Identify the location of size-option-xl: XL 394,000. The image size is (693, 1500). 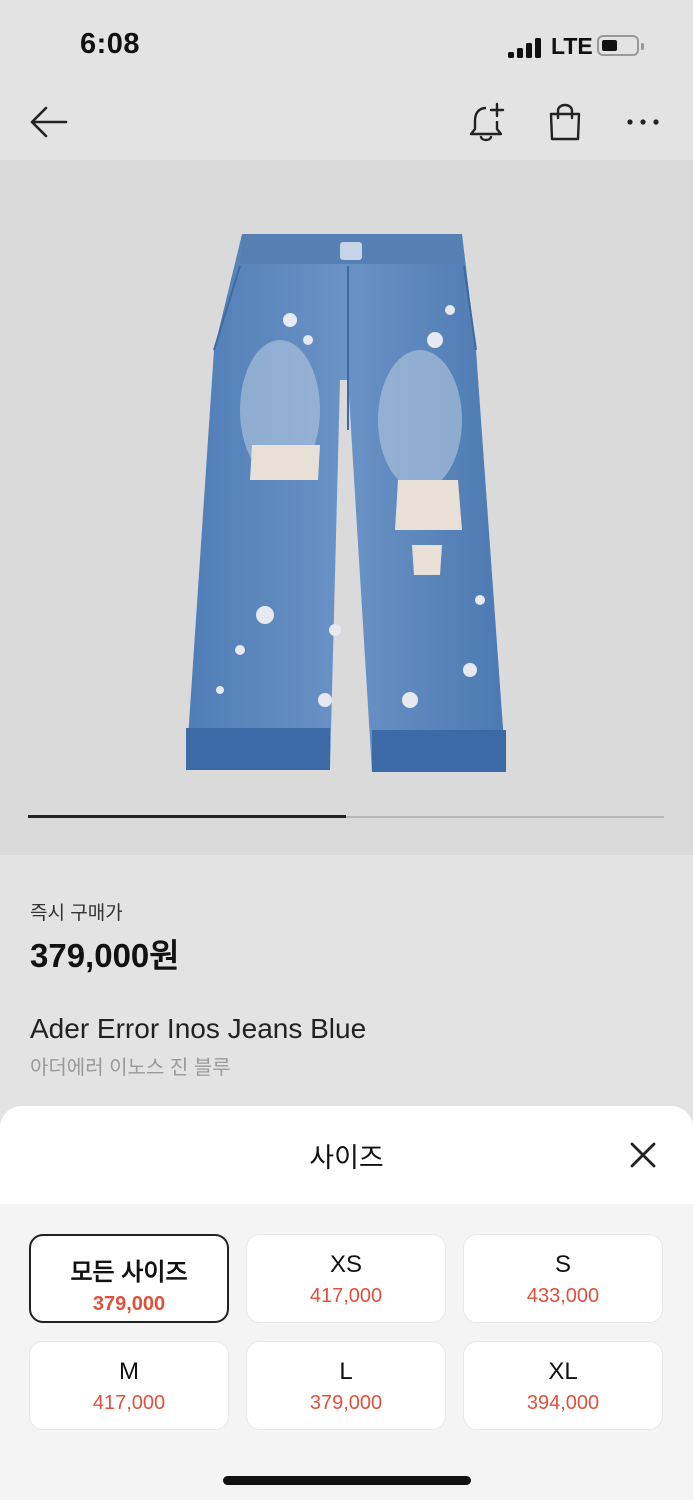
(563, 1385).